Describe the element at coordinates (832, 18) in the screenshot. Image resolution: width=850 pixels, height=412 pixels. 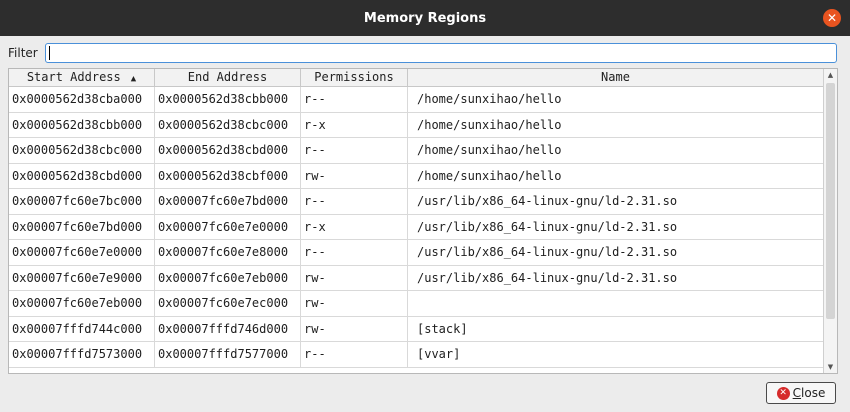
I see `window-close-icon: ✕` at that location.